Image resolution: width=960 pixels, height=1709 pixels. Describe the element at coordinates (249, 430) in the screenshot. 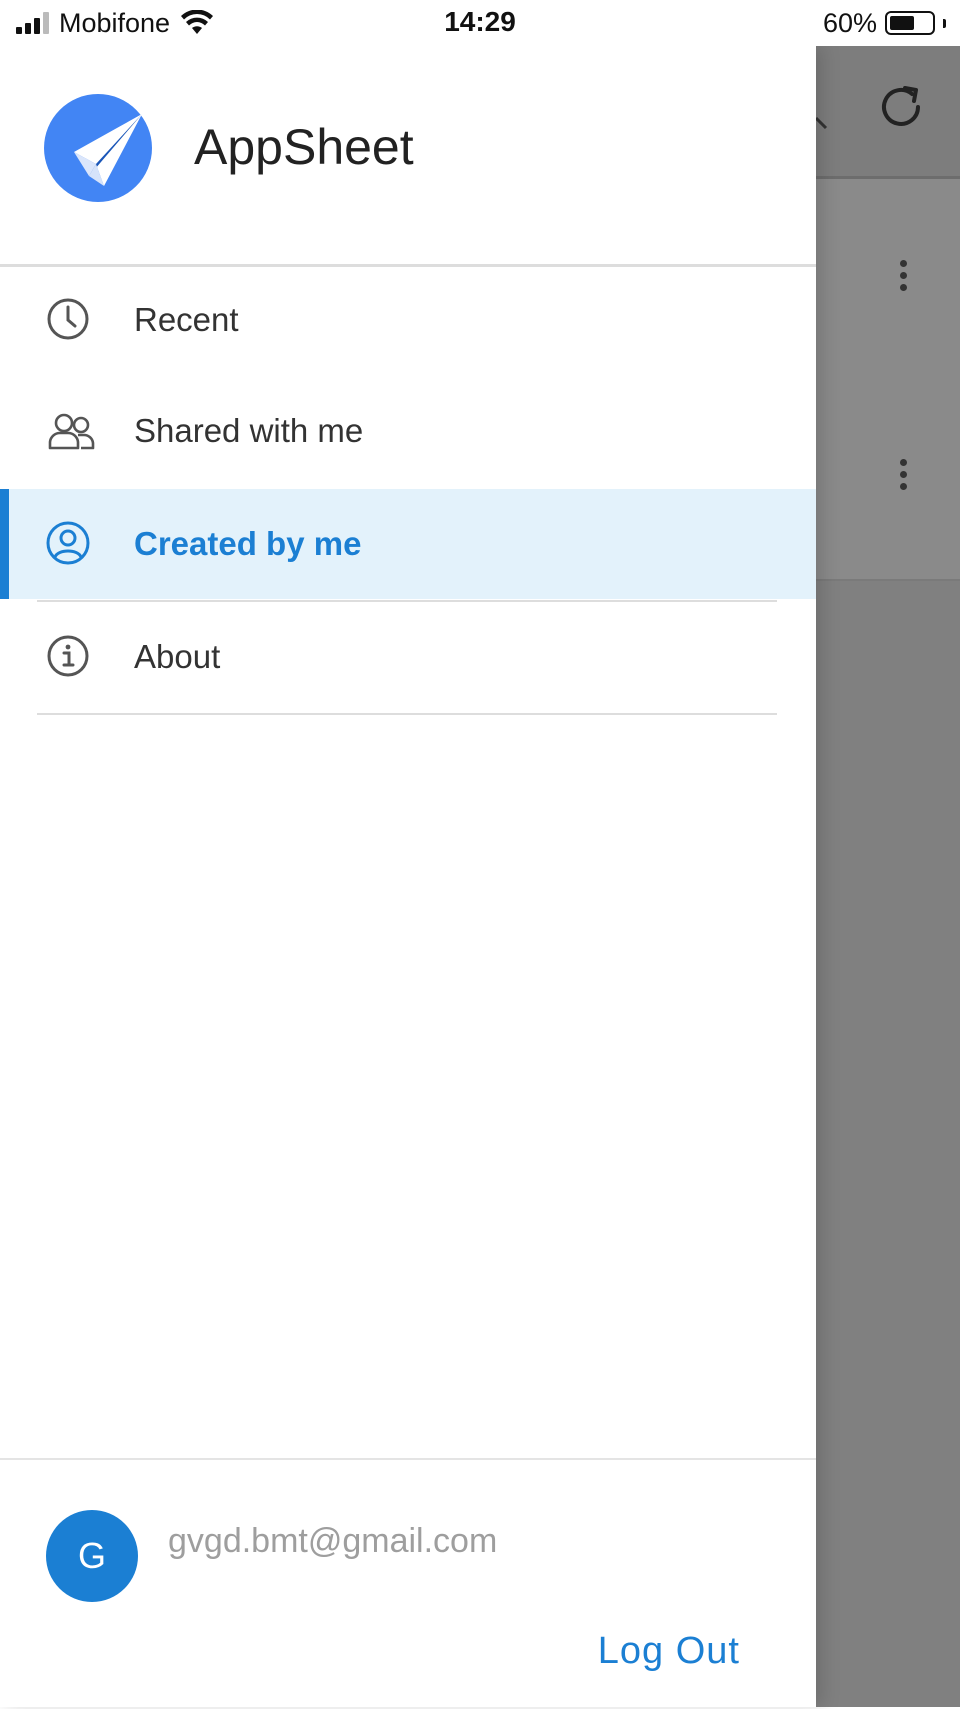

I see `nav-label-shared-with-me: Shared with me` at that location.